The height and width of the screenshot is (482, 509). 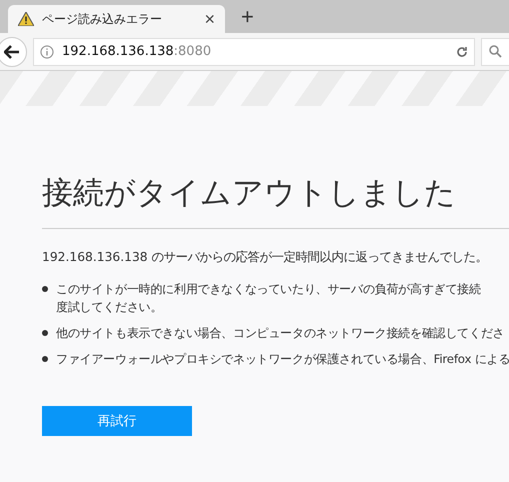 I want to click on suggestion-text: このサイトが一時的に利用できなくなっていたり、サーバの負荷が高すぎて接続 度試してください。, so click(x=268, y=298).